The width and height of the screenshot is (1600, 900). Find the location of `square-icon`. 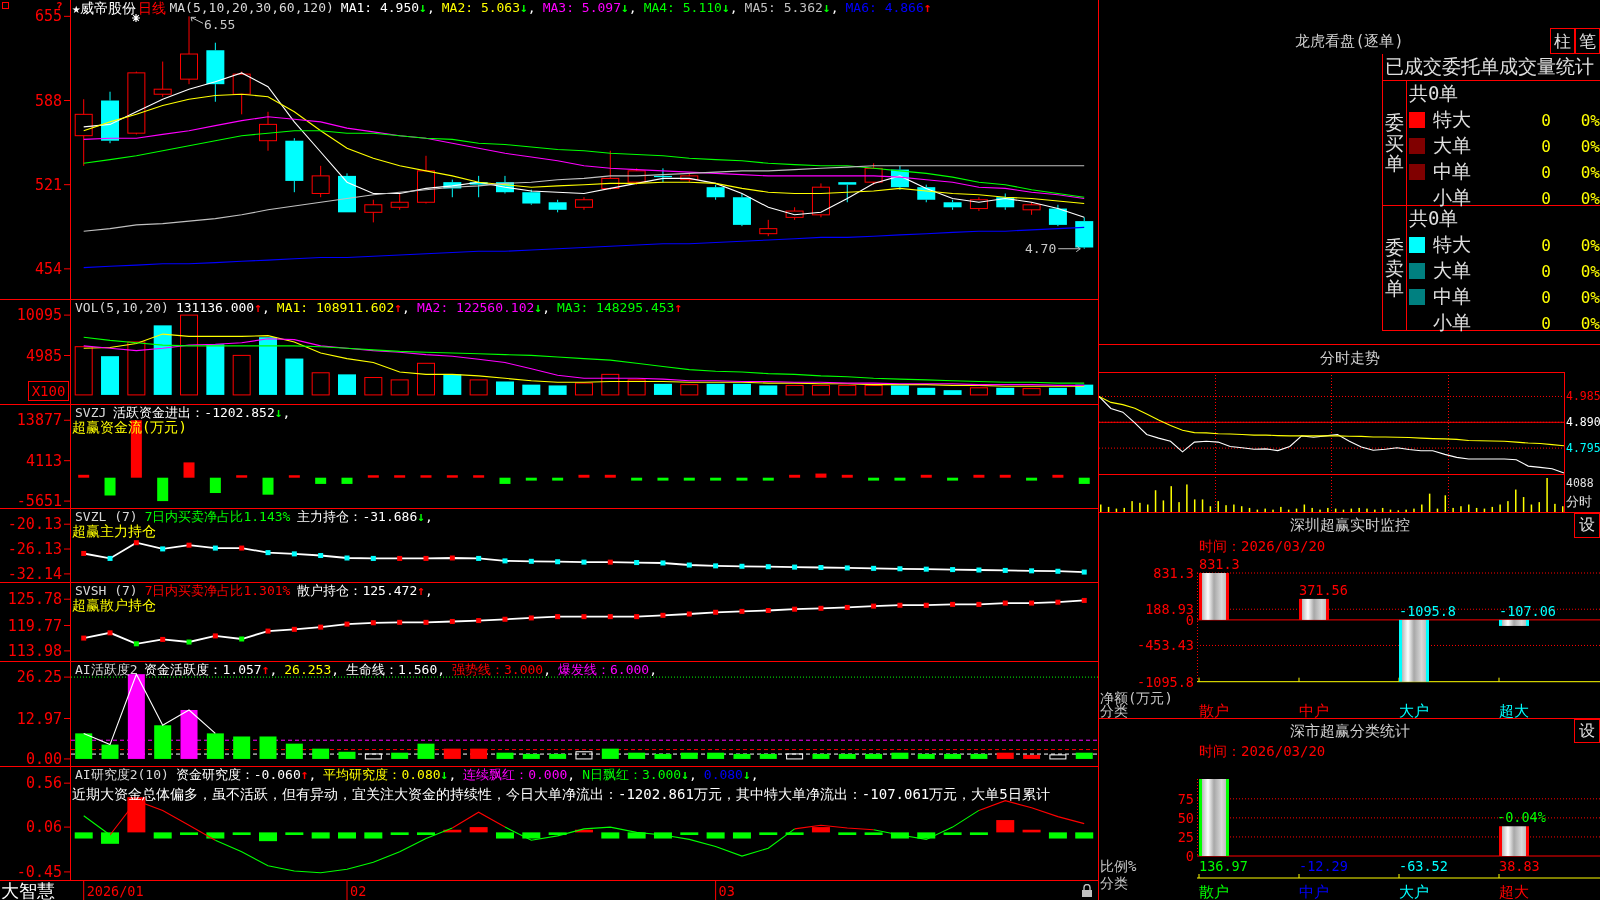

square-icon is located at coordinates (5, 5).